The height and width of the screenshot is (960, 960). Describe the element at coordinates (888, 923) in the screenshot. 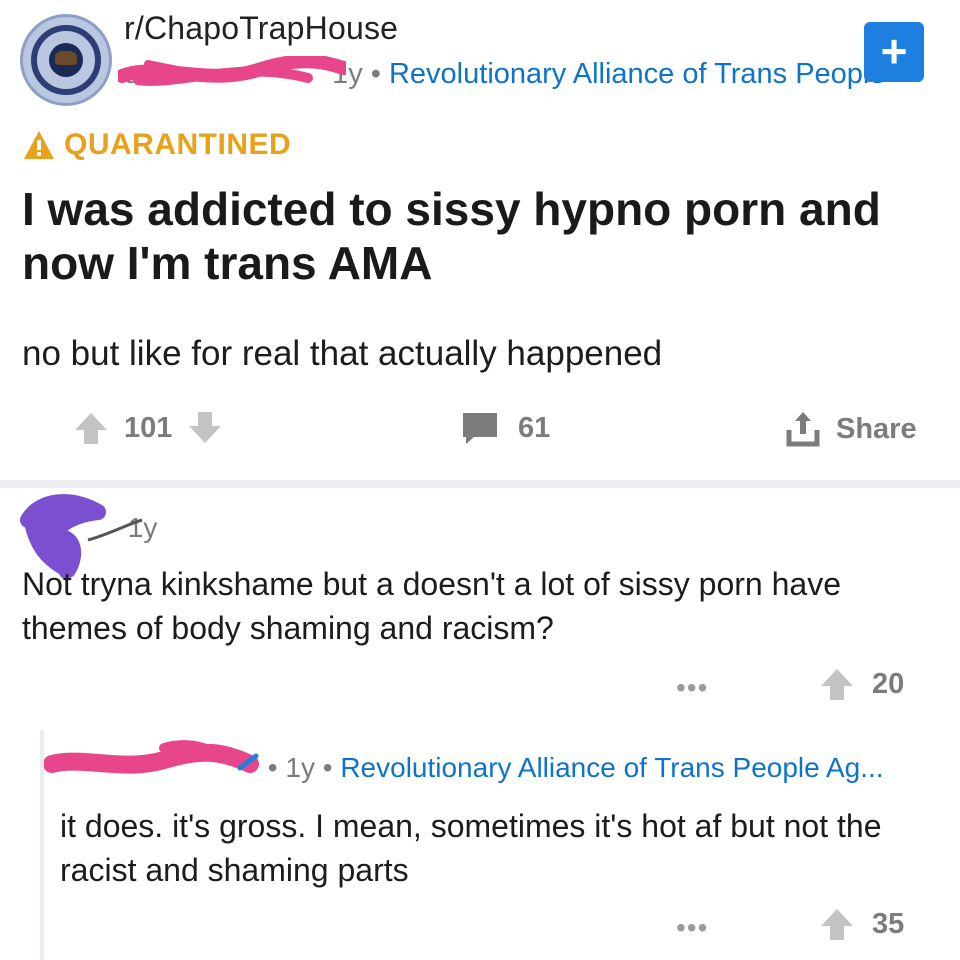

I see `reply-score: 35` at that location.